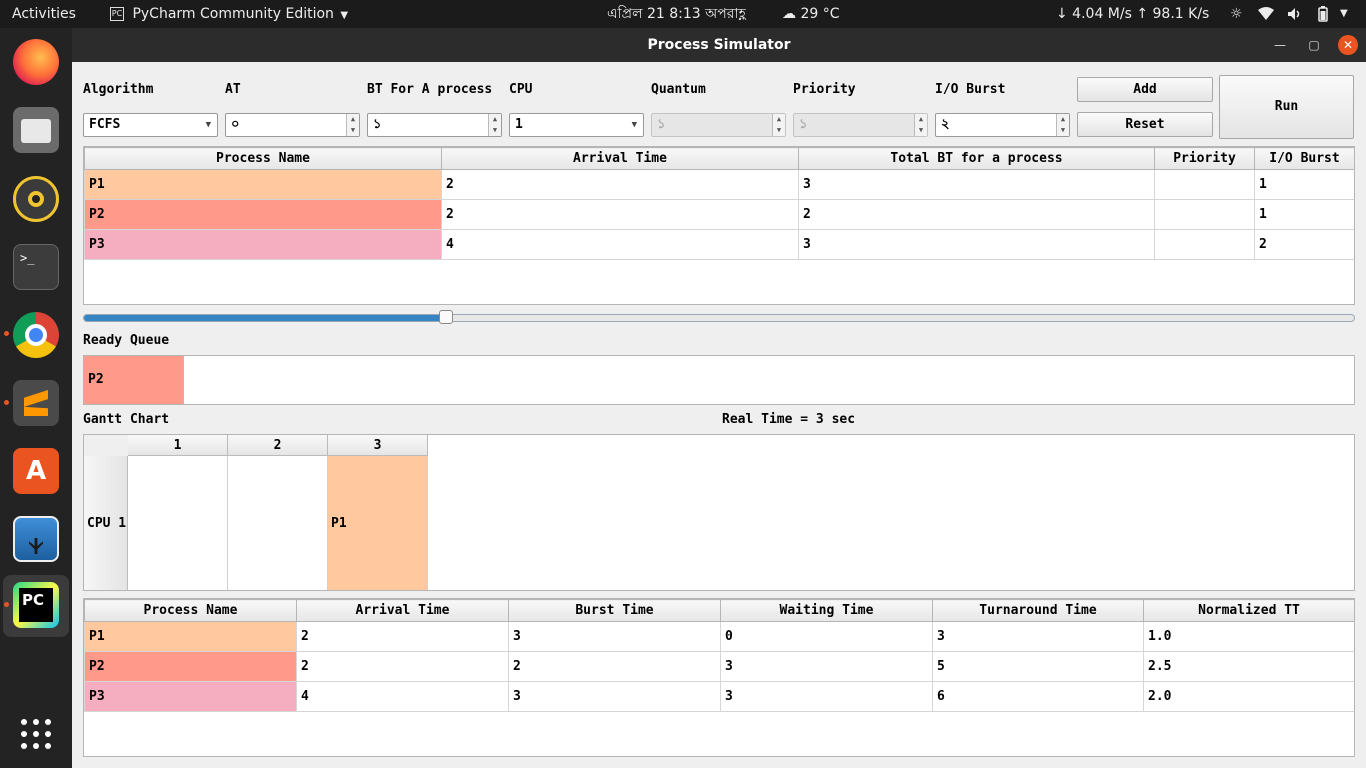 This screenshot has width=1366, height=768. Describe the element at coordinates (36, 471) in the screenshot. I see `software-center-icon: A` at that location.